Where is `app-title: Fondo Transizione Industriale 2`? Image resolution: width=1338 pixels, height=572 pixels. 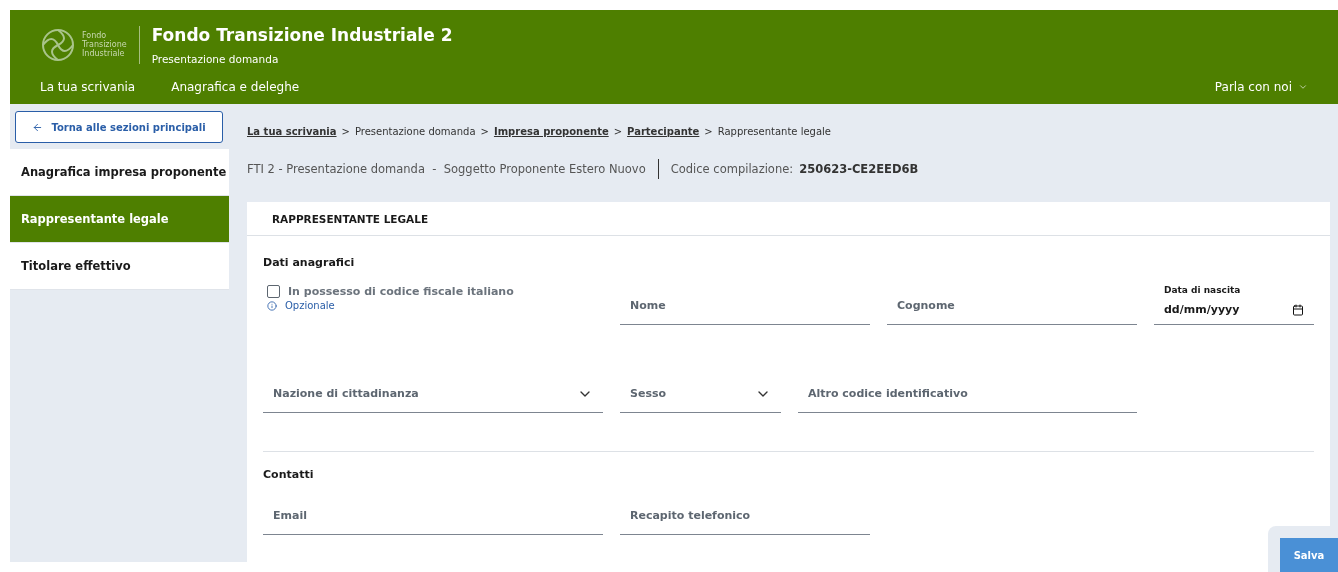
app-title: Fondo Transizione Industriale 2 is located at coordinates (302, 34).